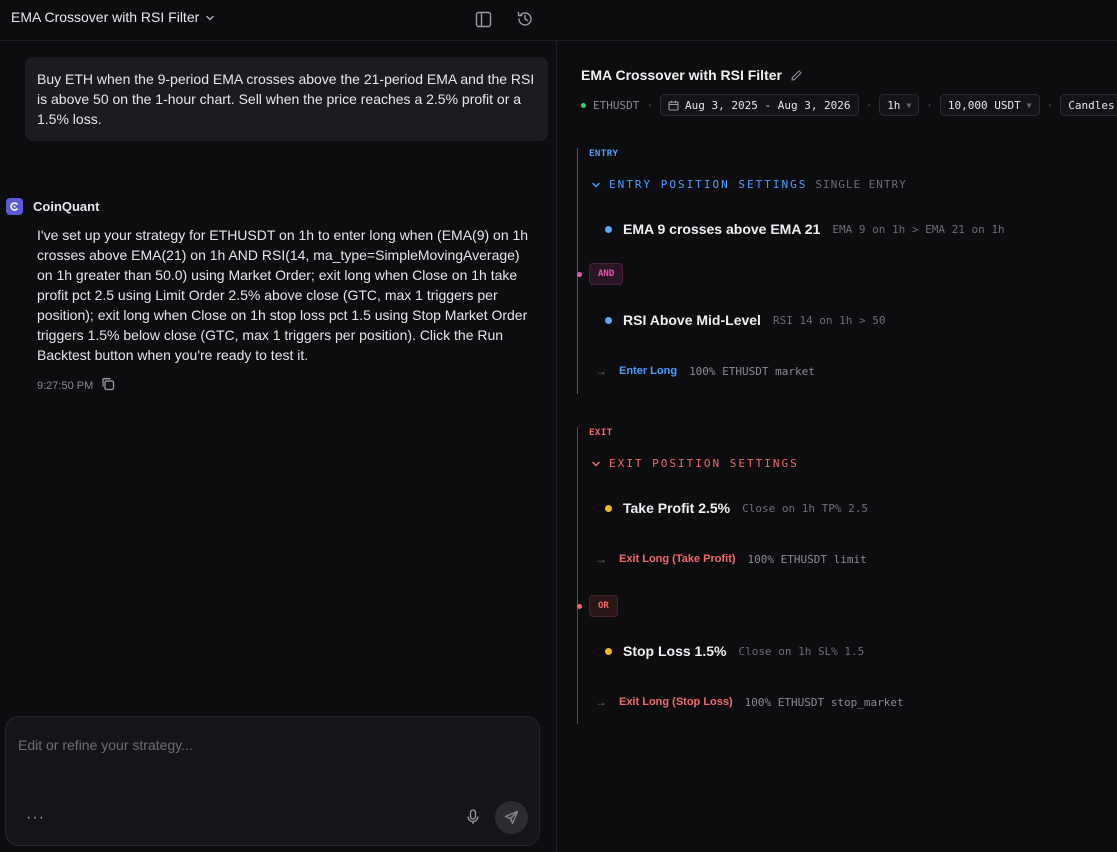 The image size is (1117, 852). I want to click on history-icon, so click(525, 19).